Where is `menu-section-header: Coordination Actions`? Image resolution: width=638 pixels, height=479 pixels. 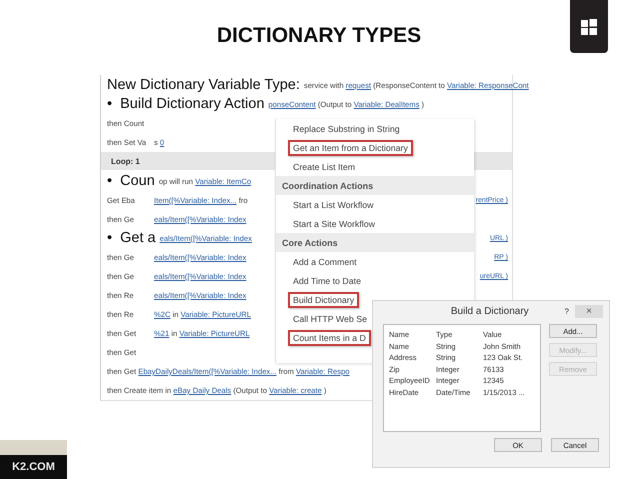 menu-section-header: Coordination Actions is located at coordinates (375, 185).